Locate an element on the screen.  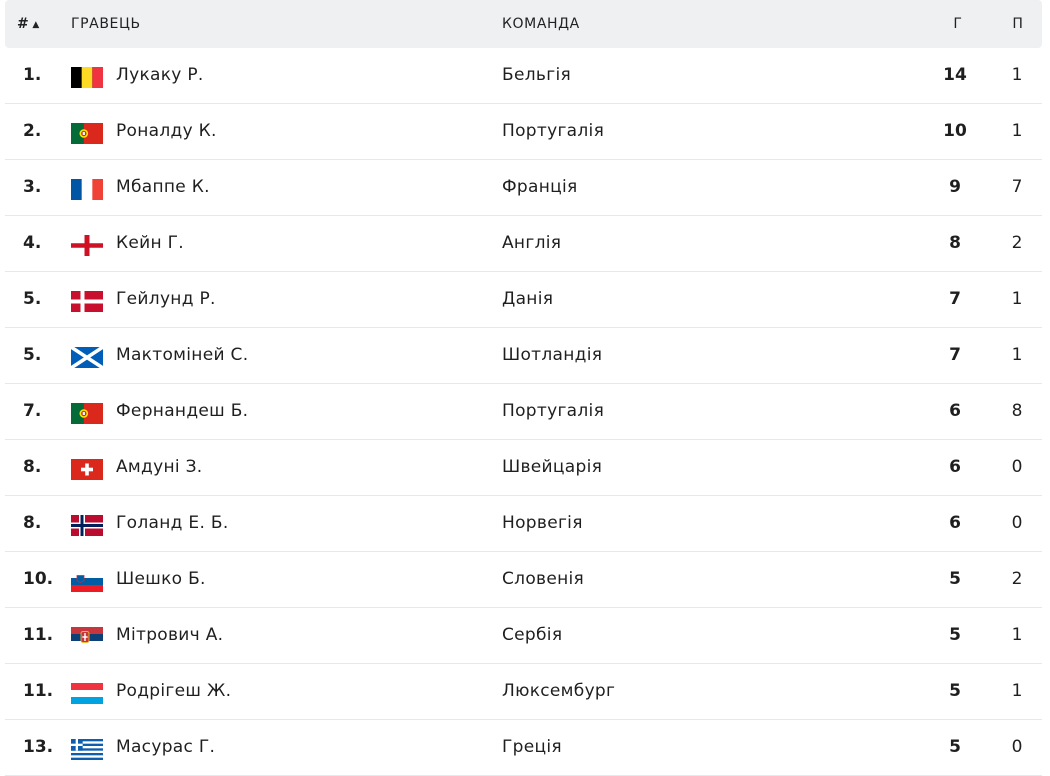
team-name: Норвегія is located at coordinates (542, 523).